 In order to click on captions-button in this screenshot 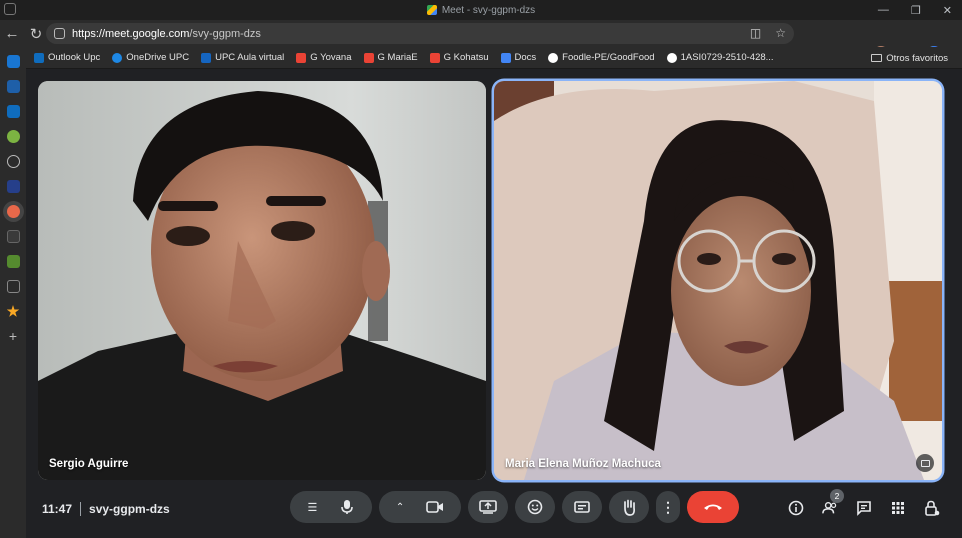, I will do `click(582, 507)`.